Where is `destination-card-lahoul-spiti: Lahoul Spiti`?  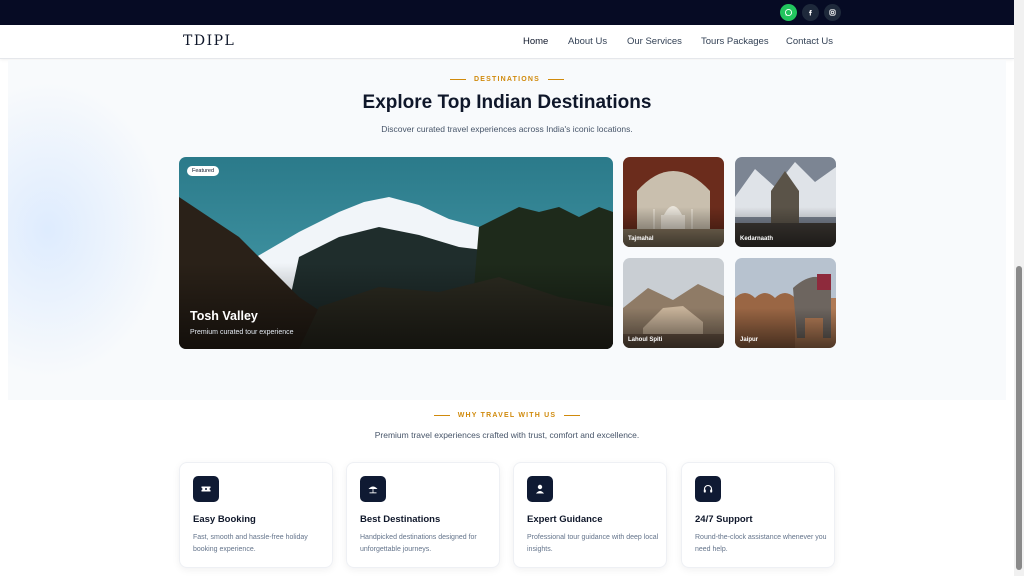
destination-card-lahoul-spiti: Lahoul Spiti is located at coordinates (673, 303).